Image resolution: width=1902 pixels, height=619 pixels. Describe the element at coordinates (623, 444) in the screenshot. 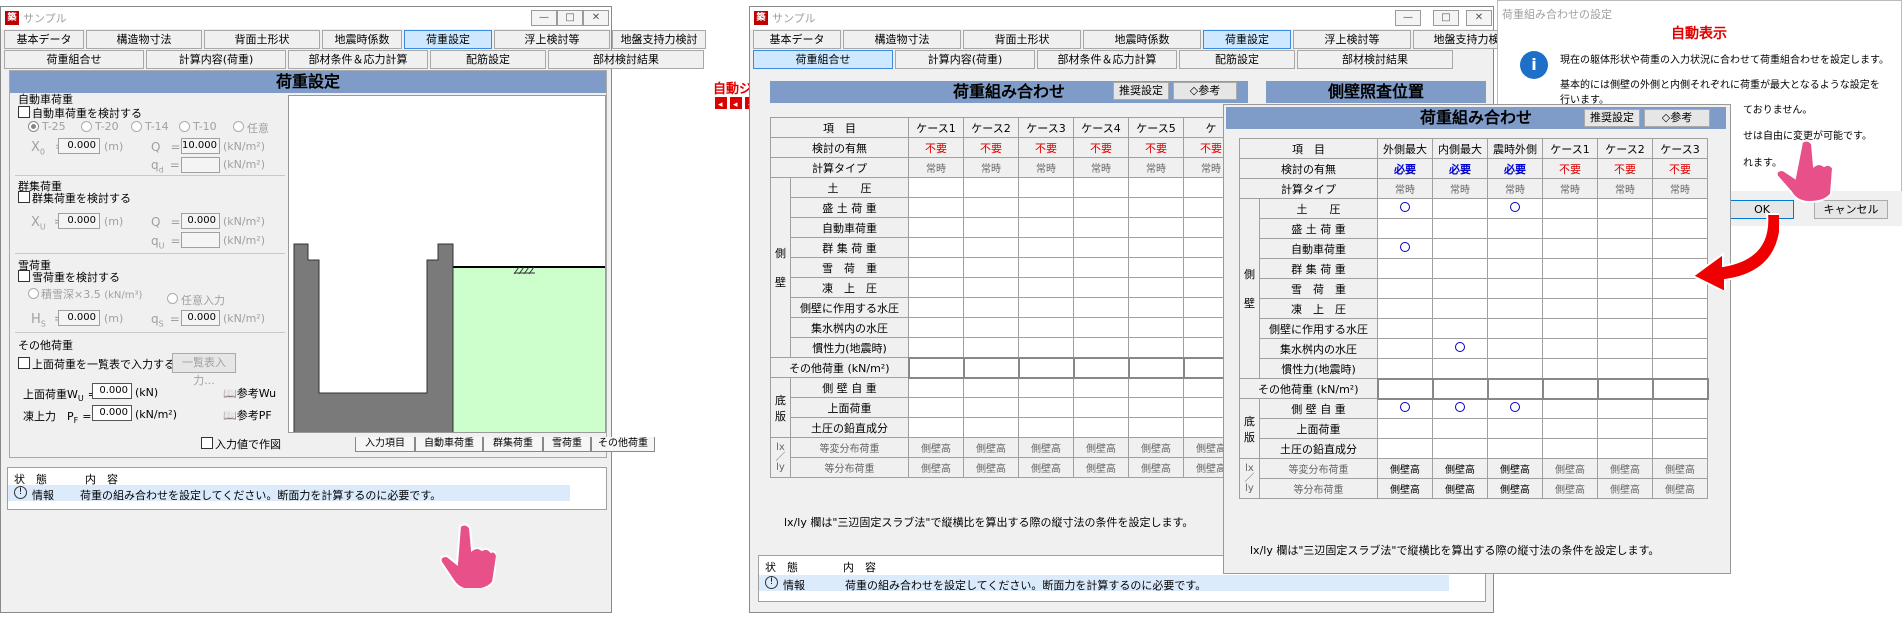

I see `bottom-tab-4: その他荷重` at that location.